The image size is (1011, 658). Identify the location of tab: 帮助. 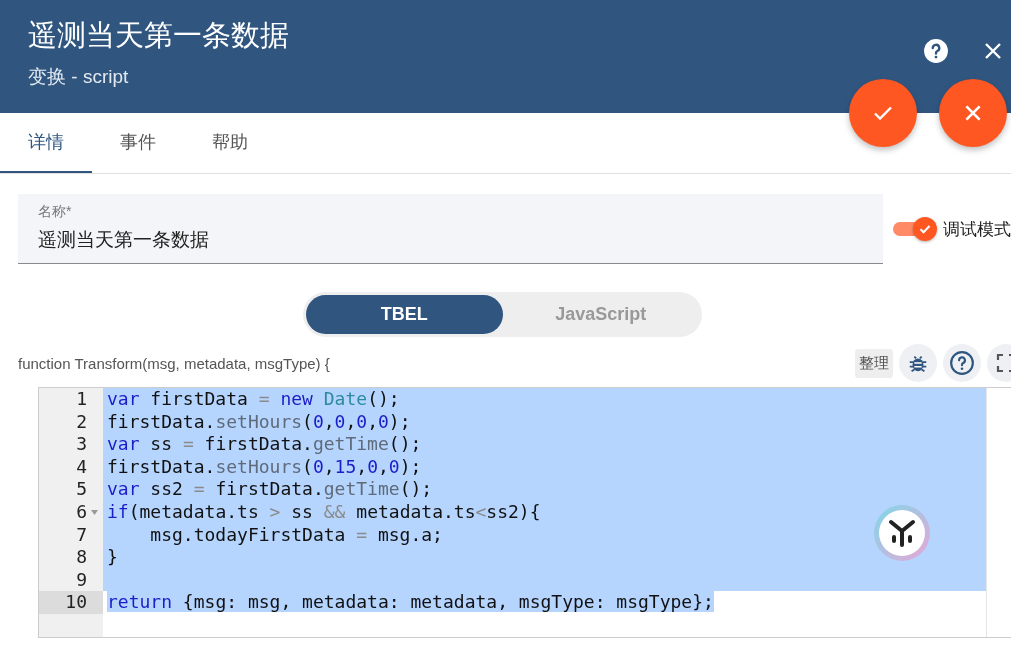
(230, 143).